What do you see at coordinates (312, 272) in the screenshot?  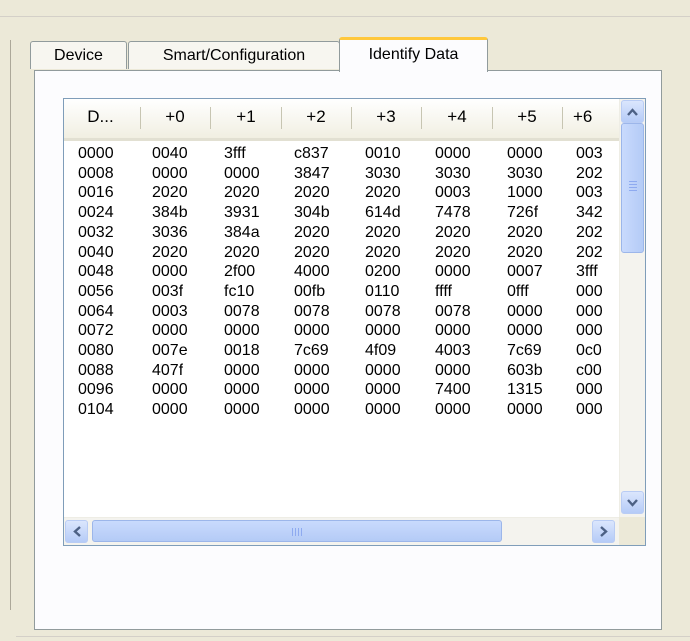 I see `hex-value-cell: 4000` at bounding box center [312, 272].